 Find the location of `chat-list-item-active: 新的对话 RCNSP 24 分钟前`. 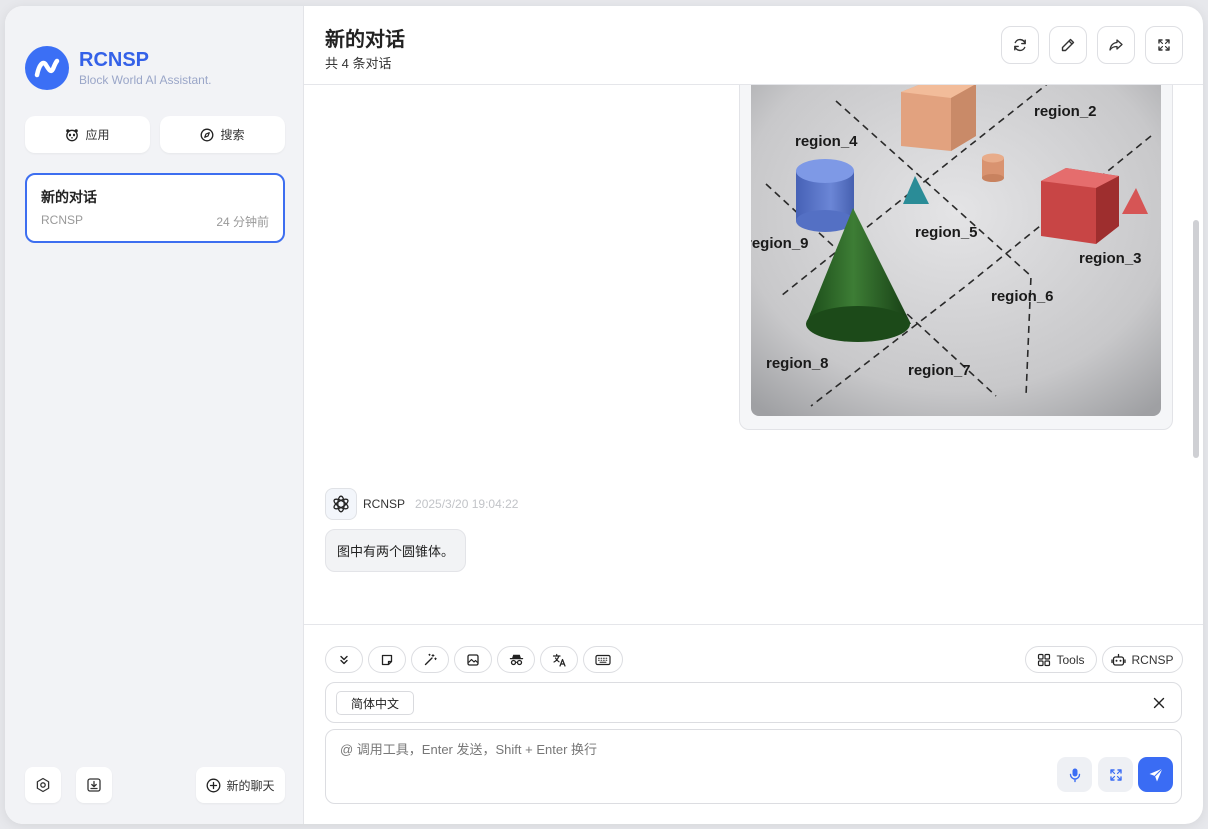

chat-list-item-active: 新的对话 RCNSP 24 分钟前 is located at coordinates (155, 208).